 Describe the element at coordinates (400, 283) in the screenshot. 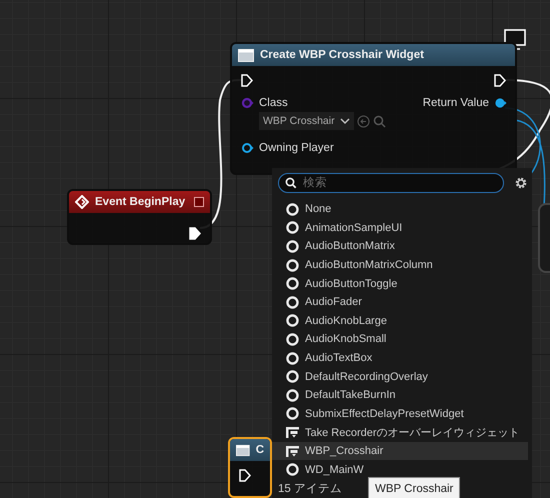

I see `class-list-item: AudioButtonToggle` at that location.